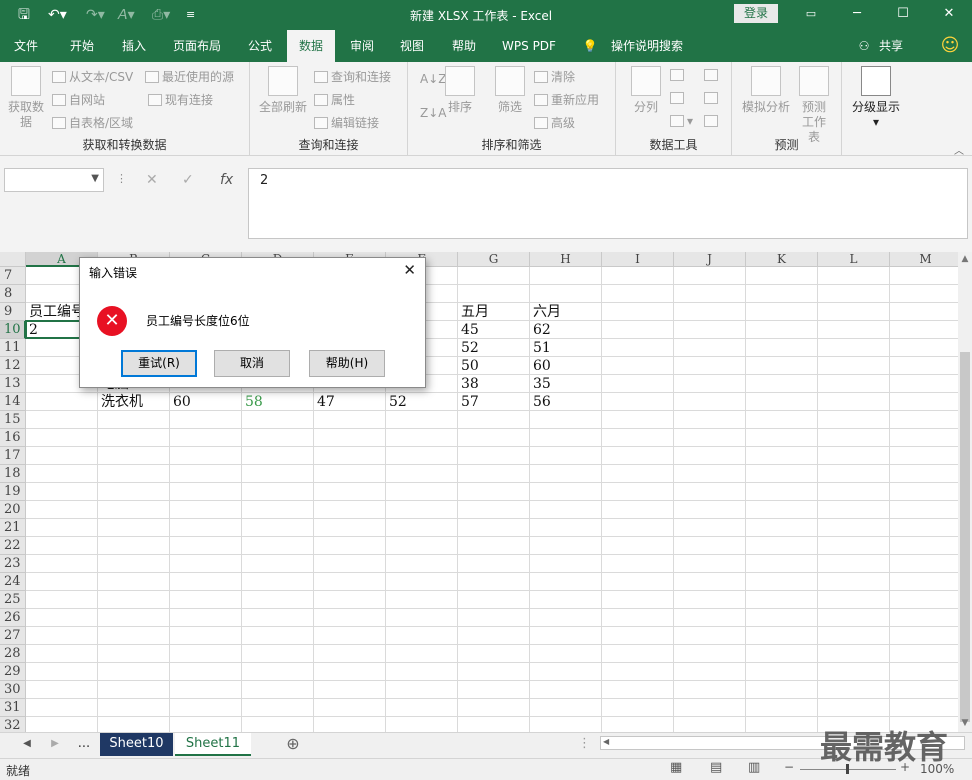  What do you see at coordinates (782, 420) in the screenshot?
I see `cell-k15` at bounding box center [782, 420].